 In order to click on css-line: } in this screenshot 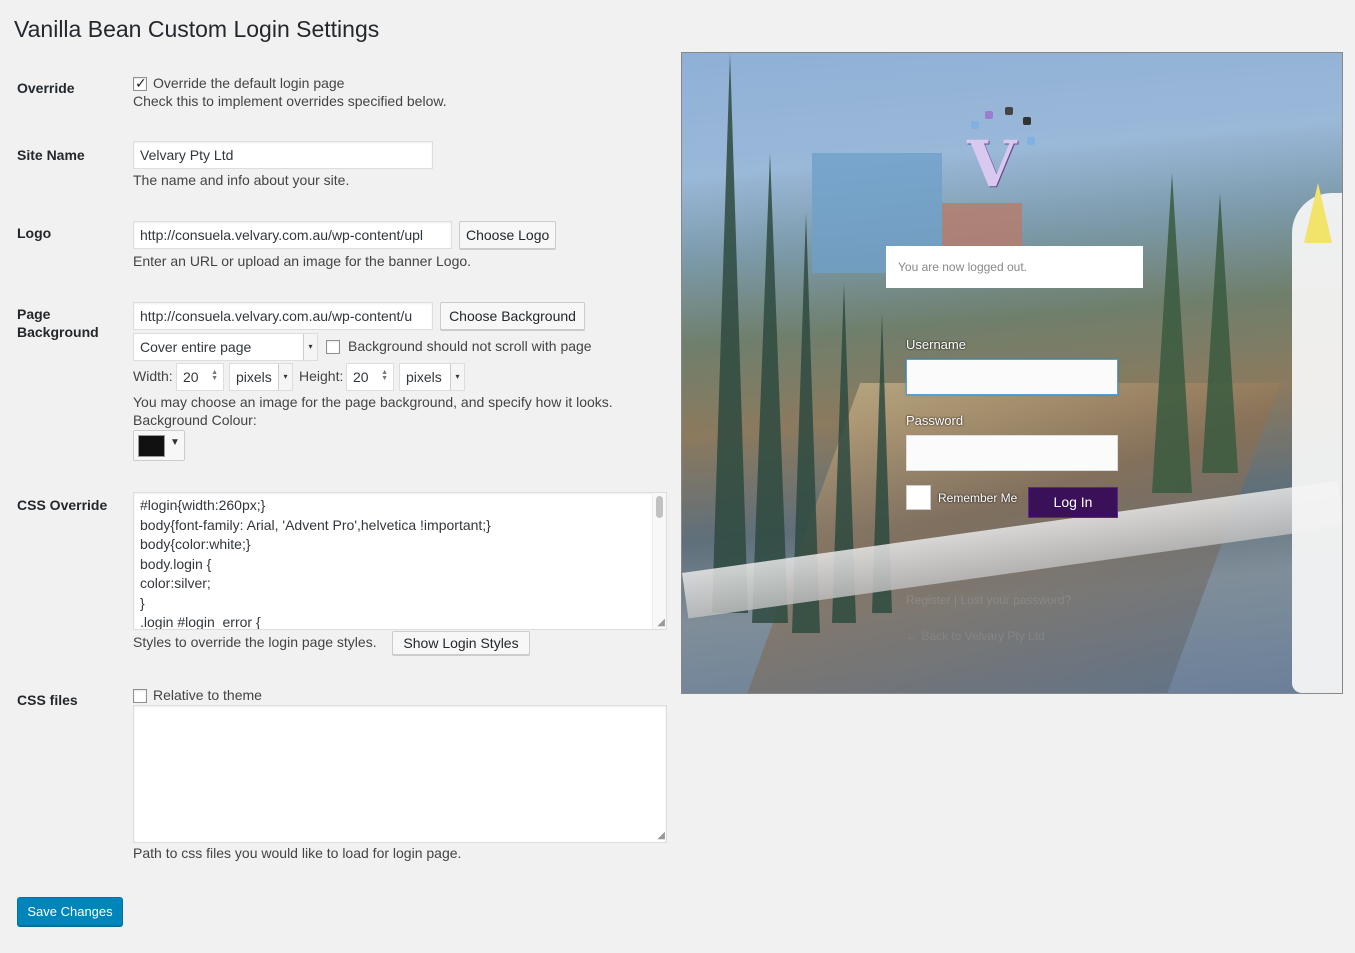, I will do `click(142, 602)`.